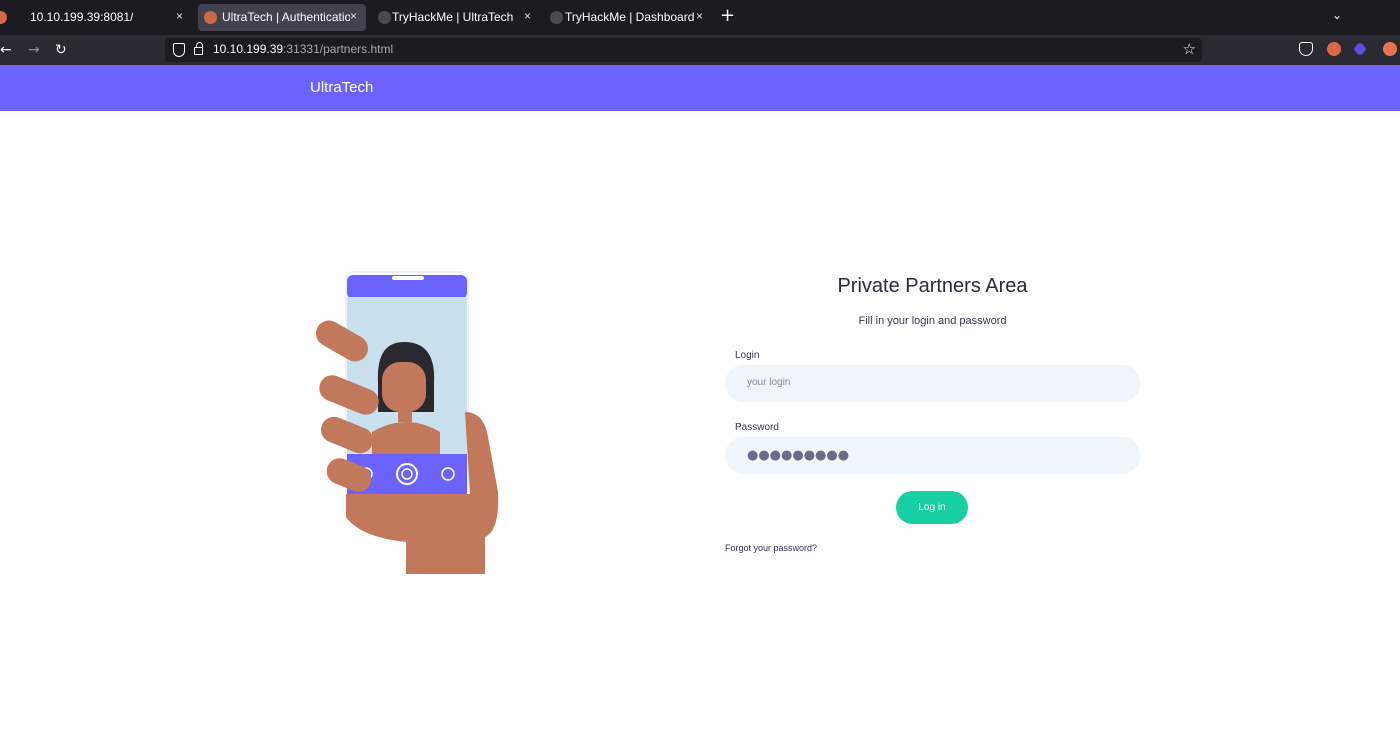  What do you see at coordinates (248, 49) in the screenshot?
I see `url-host: 10.10.199.39` at bounding box center [248, 49].